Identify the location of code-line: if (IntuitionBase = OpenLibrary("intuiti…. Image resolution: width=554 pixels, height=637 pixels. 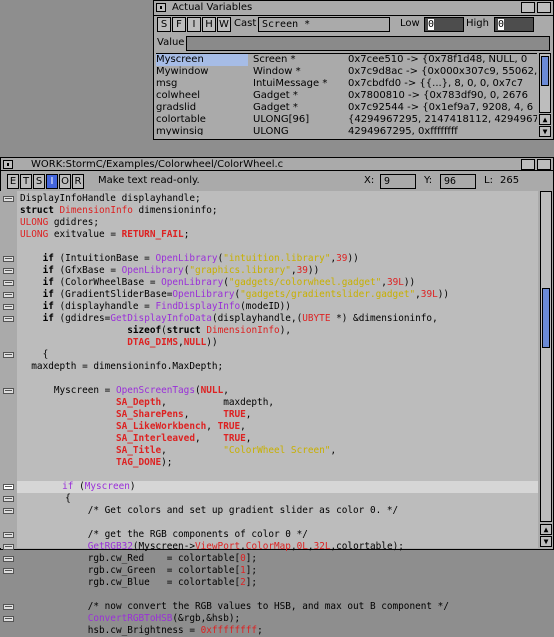
(189, 259).